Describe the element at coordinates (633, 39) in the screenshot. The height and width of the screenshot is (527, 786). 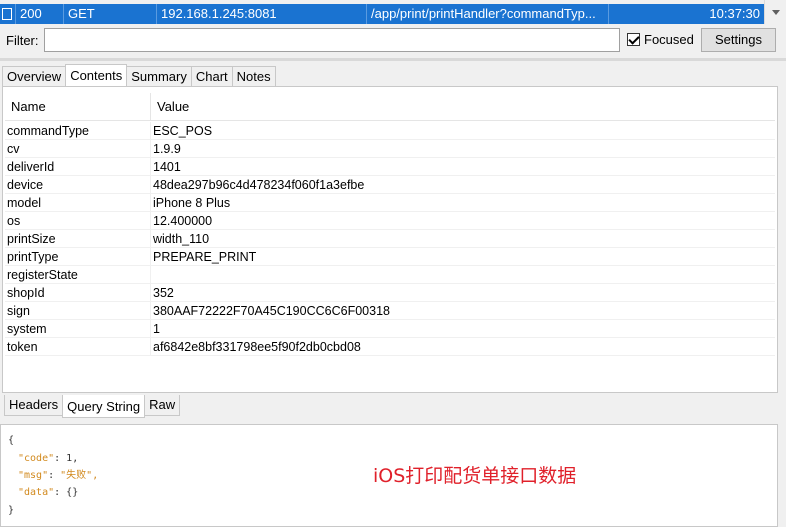
I see `checkbox-checked-icon` at that location.